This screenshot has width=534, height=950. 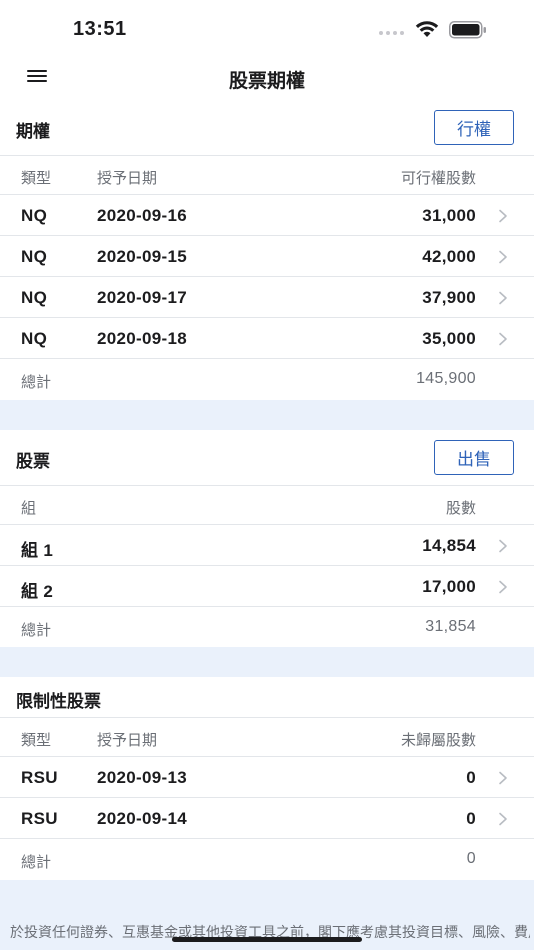 I want to click on option-exercisable-shares: 35,000, so click(x=449, y=338).